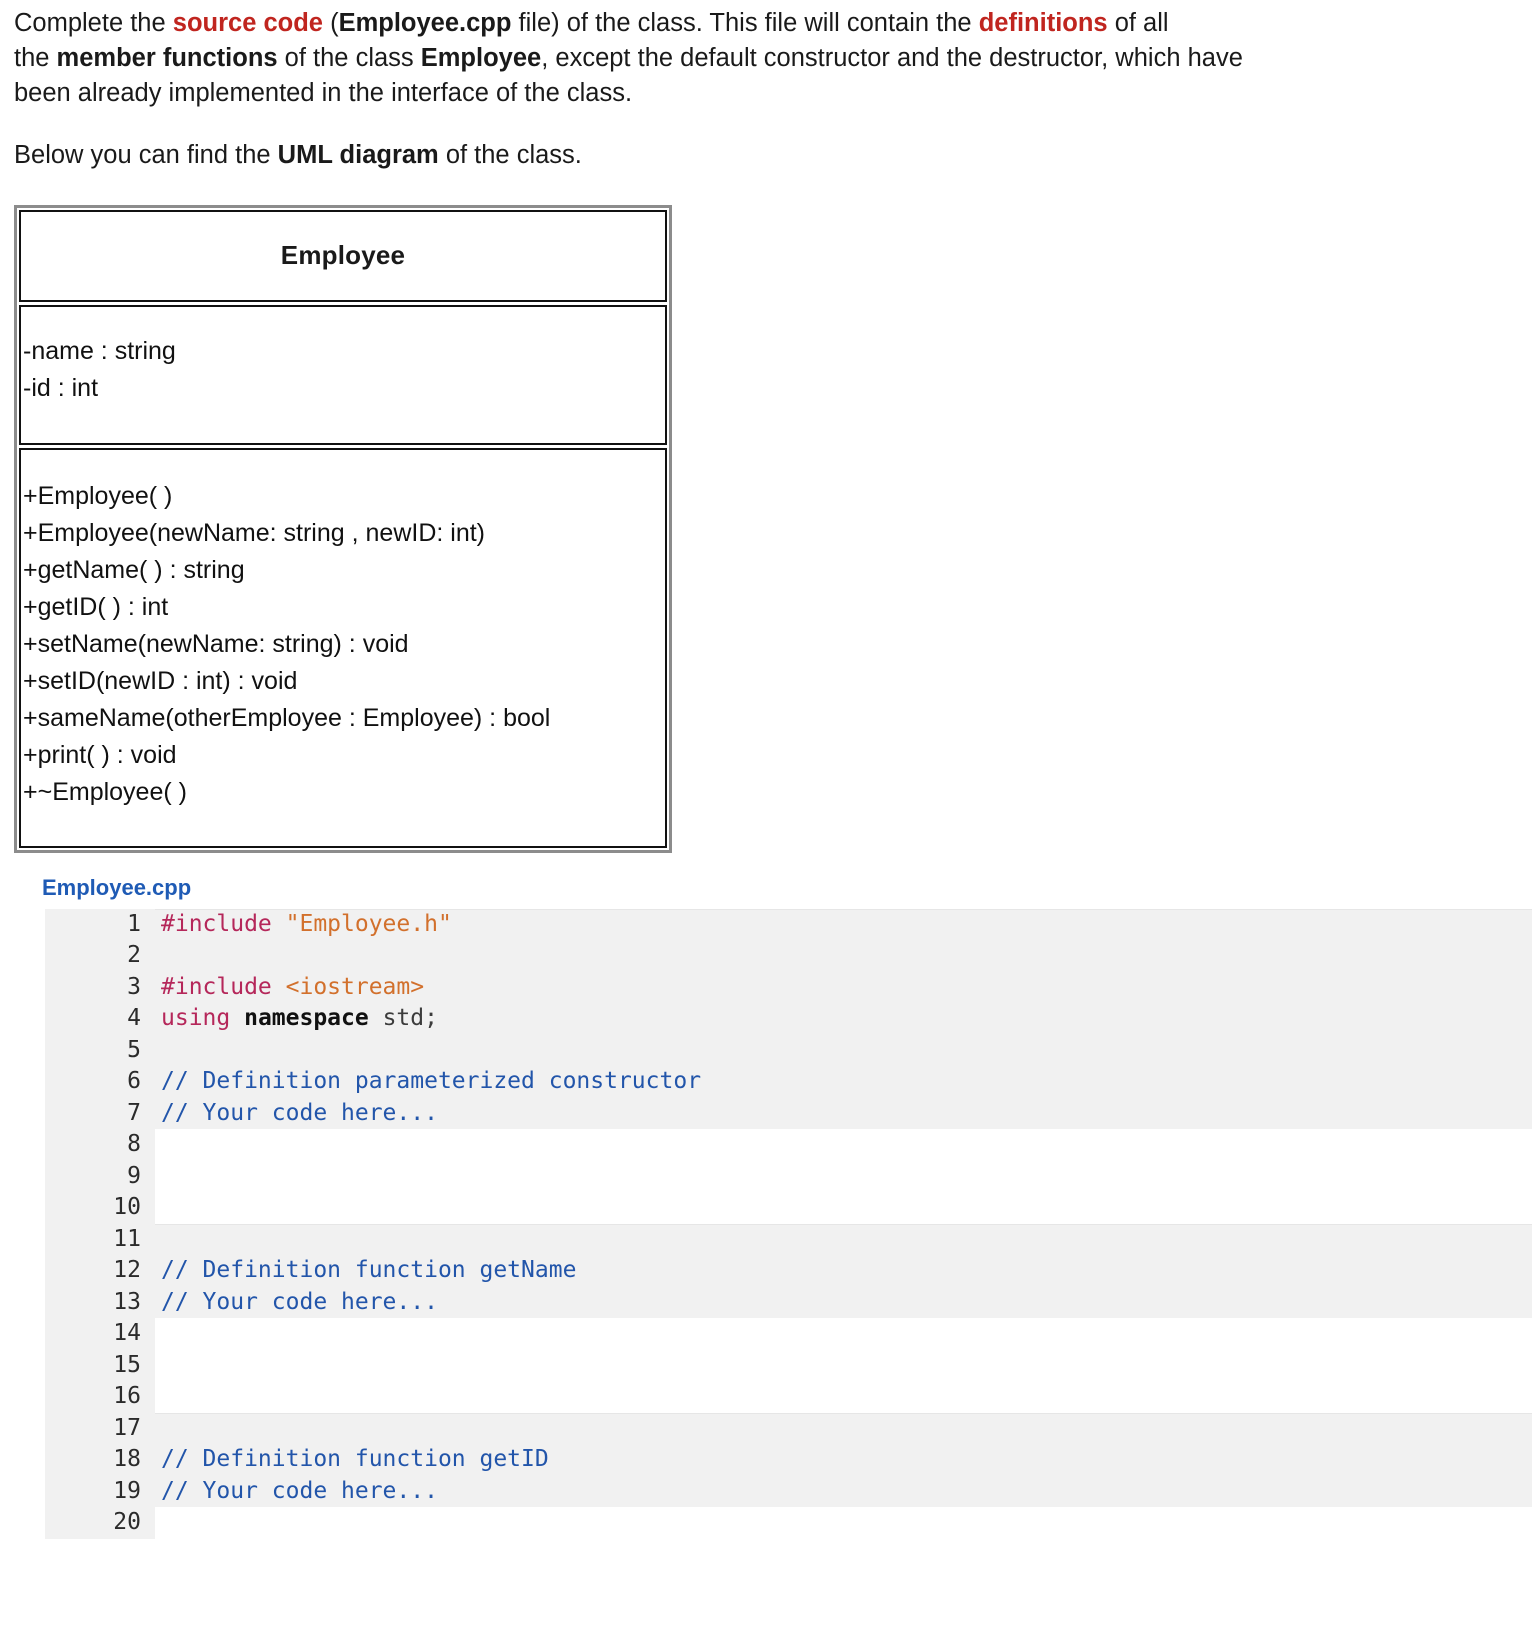 This screenshot has width=1532, height=1648. Describe the element at coordinates (100, 754) in the screenshot. I see `uml-operation: +print( ) : void` at that location.